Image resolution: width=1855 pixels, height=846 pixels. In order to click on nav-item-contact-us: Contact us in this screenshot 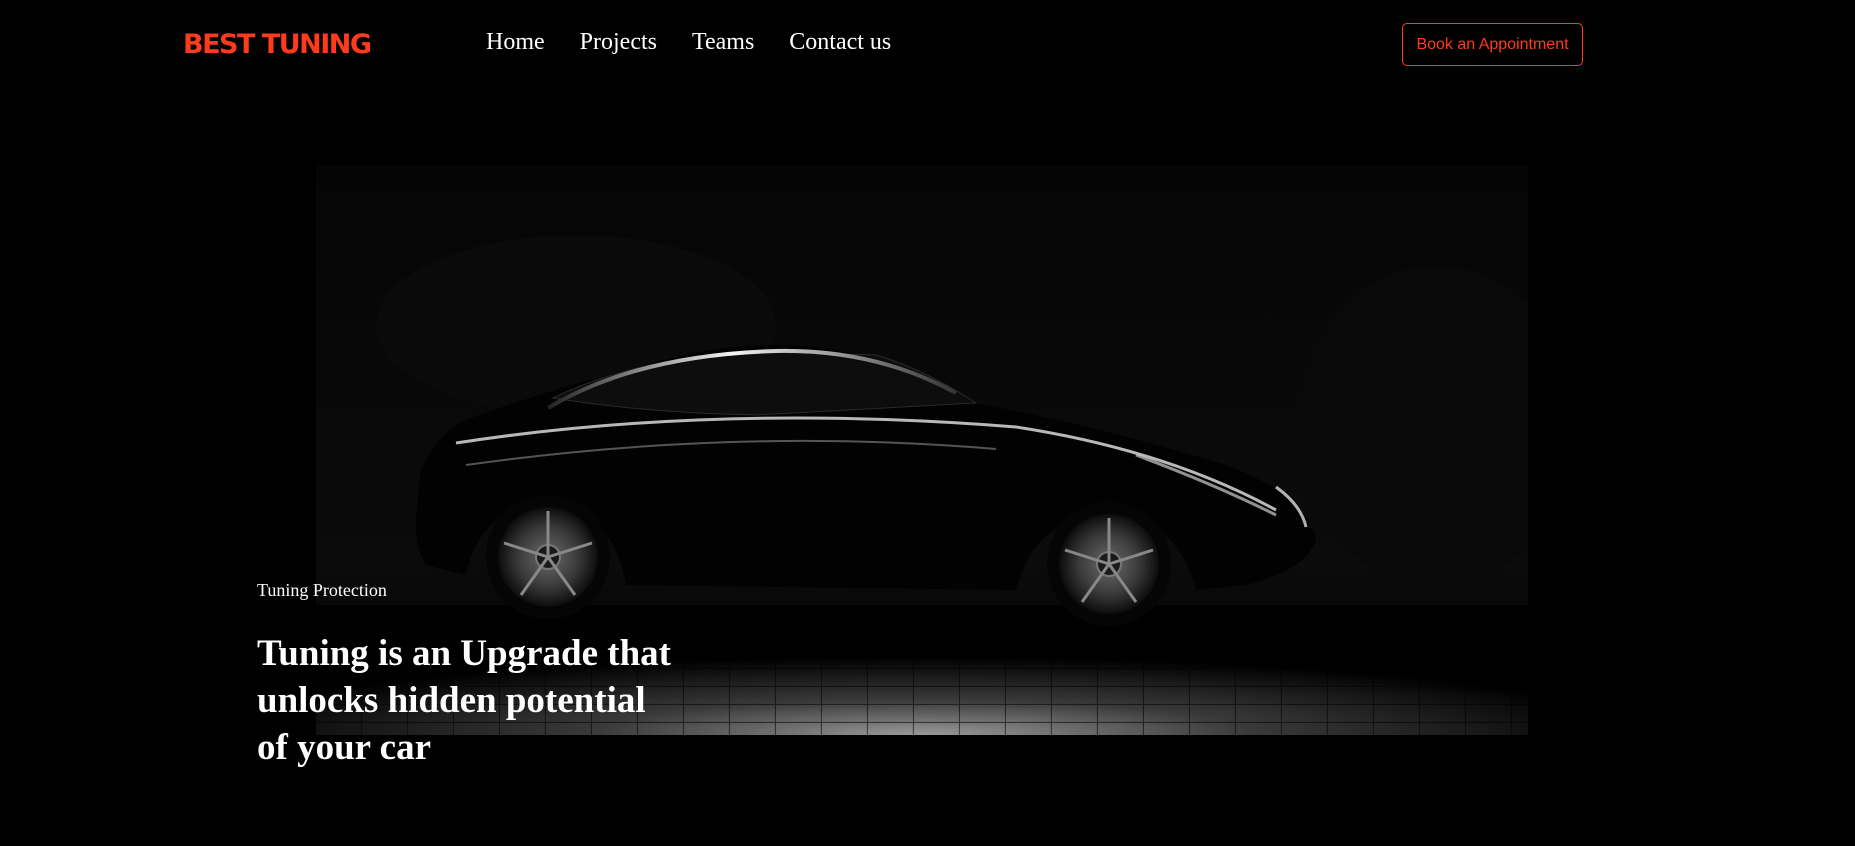, I will do `click(840, 42)`.